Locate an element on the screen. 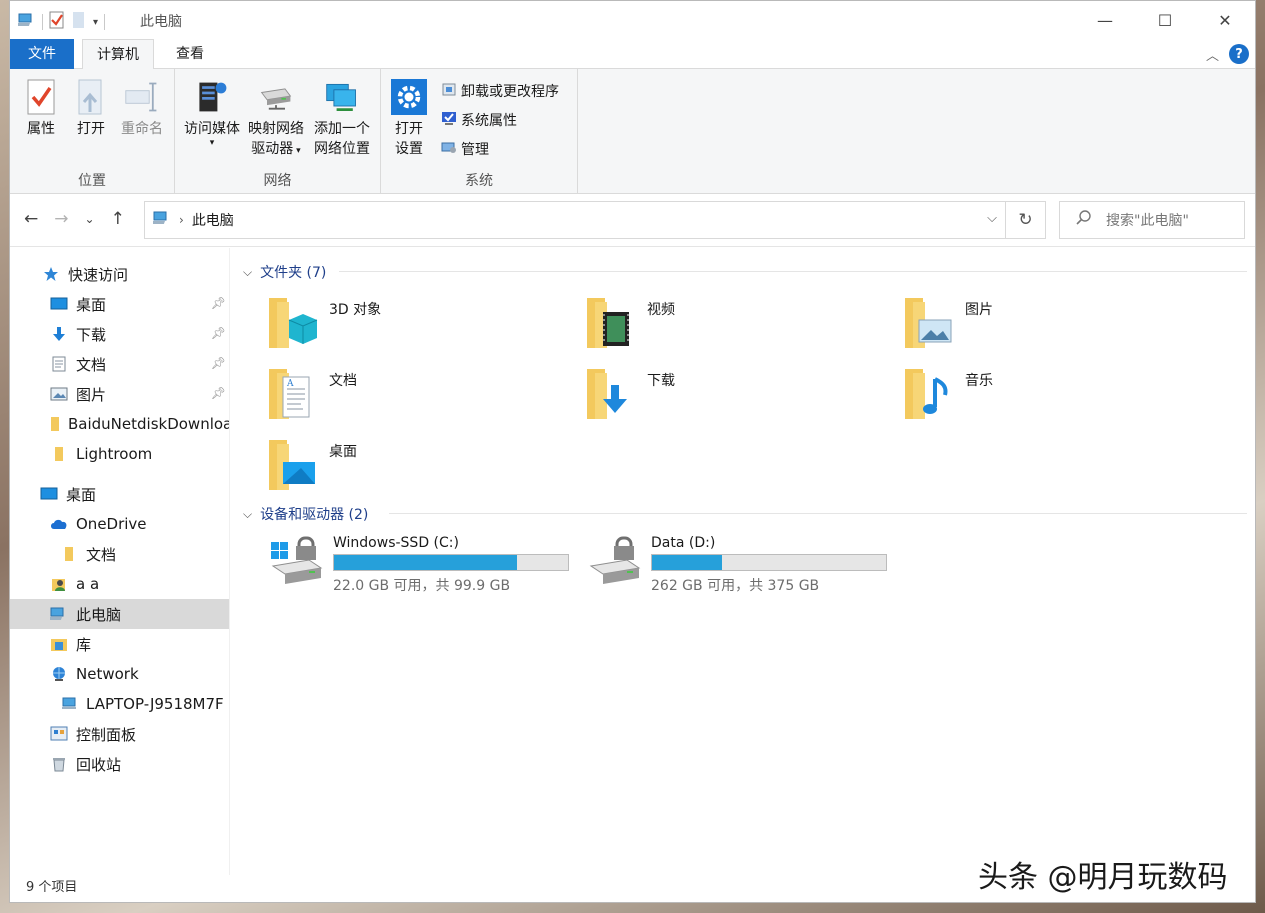 The height and width of the screenshot is (913, 1265). video-folder-icon is located at coordinates (611, 323).